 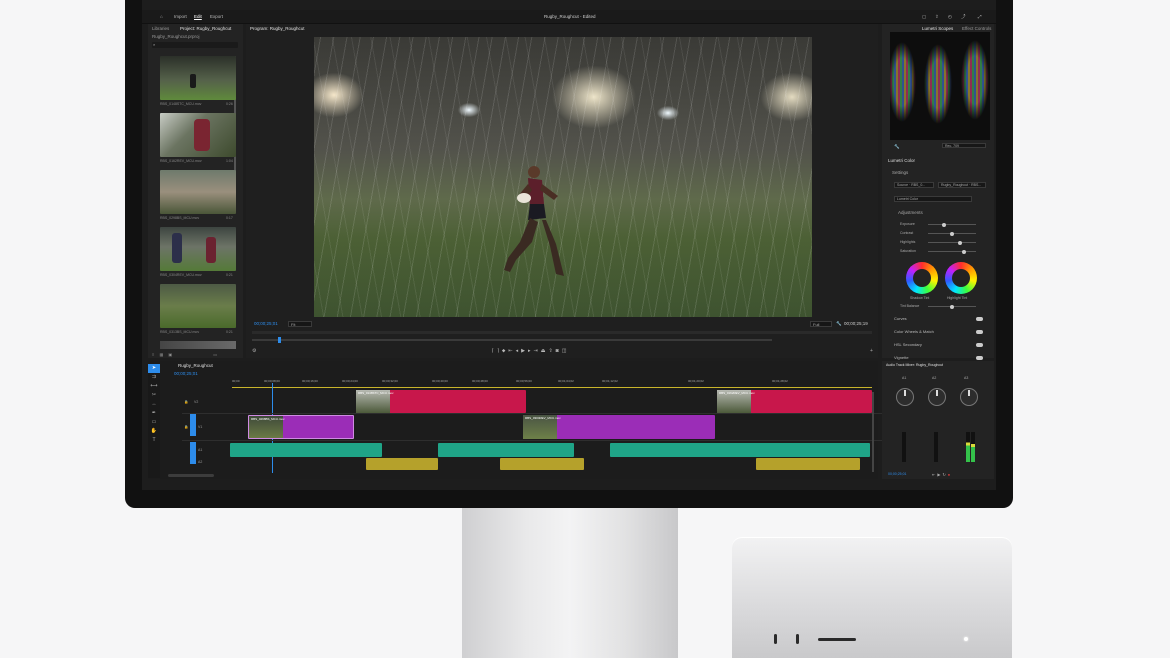 What do you see at coordinates (154, 395) in the screenshot?
I see `razor-tool-icon: ✂` at bounding box center [154, 395].